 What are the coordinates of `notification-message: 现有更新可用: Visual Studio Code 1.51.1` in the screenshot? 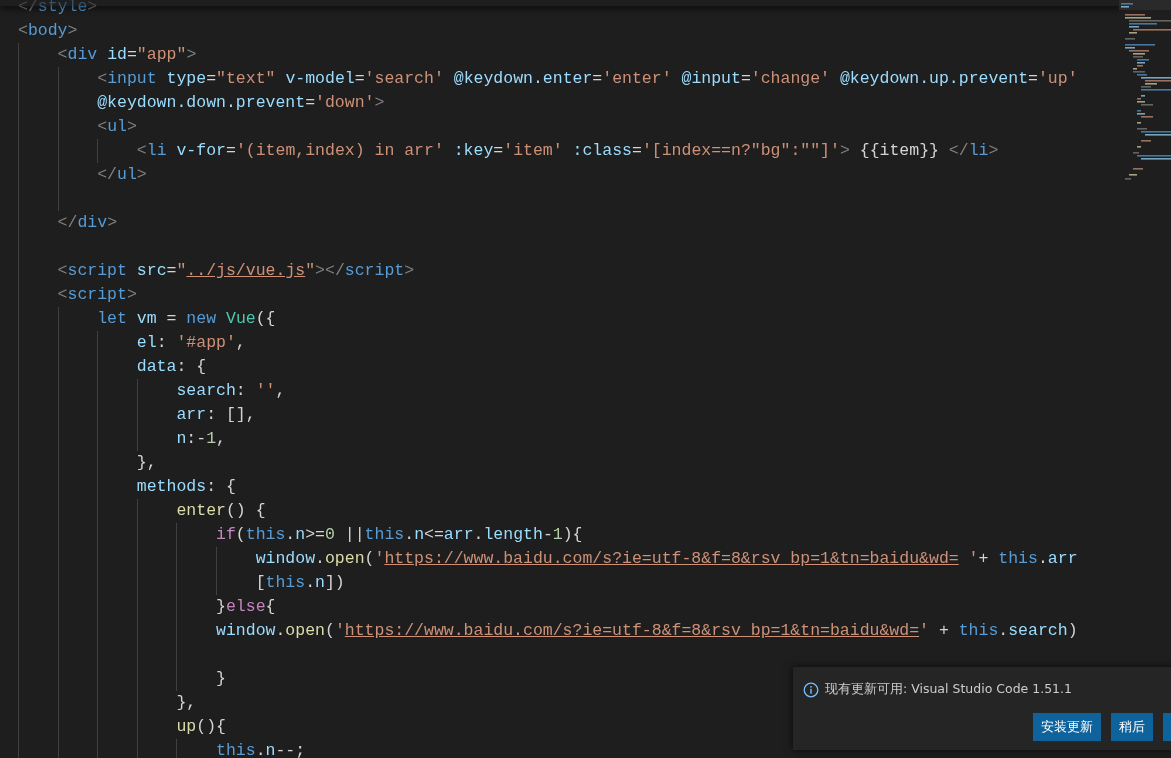 It's located at (948, 689).